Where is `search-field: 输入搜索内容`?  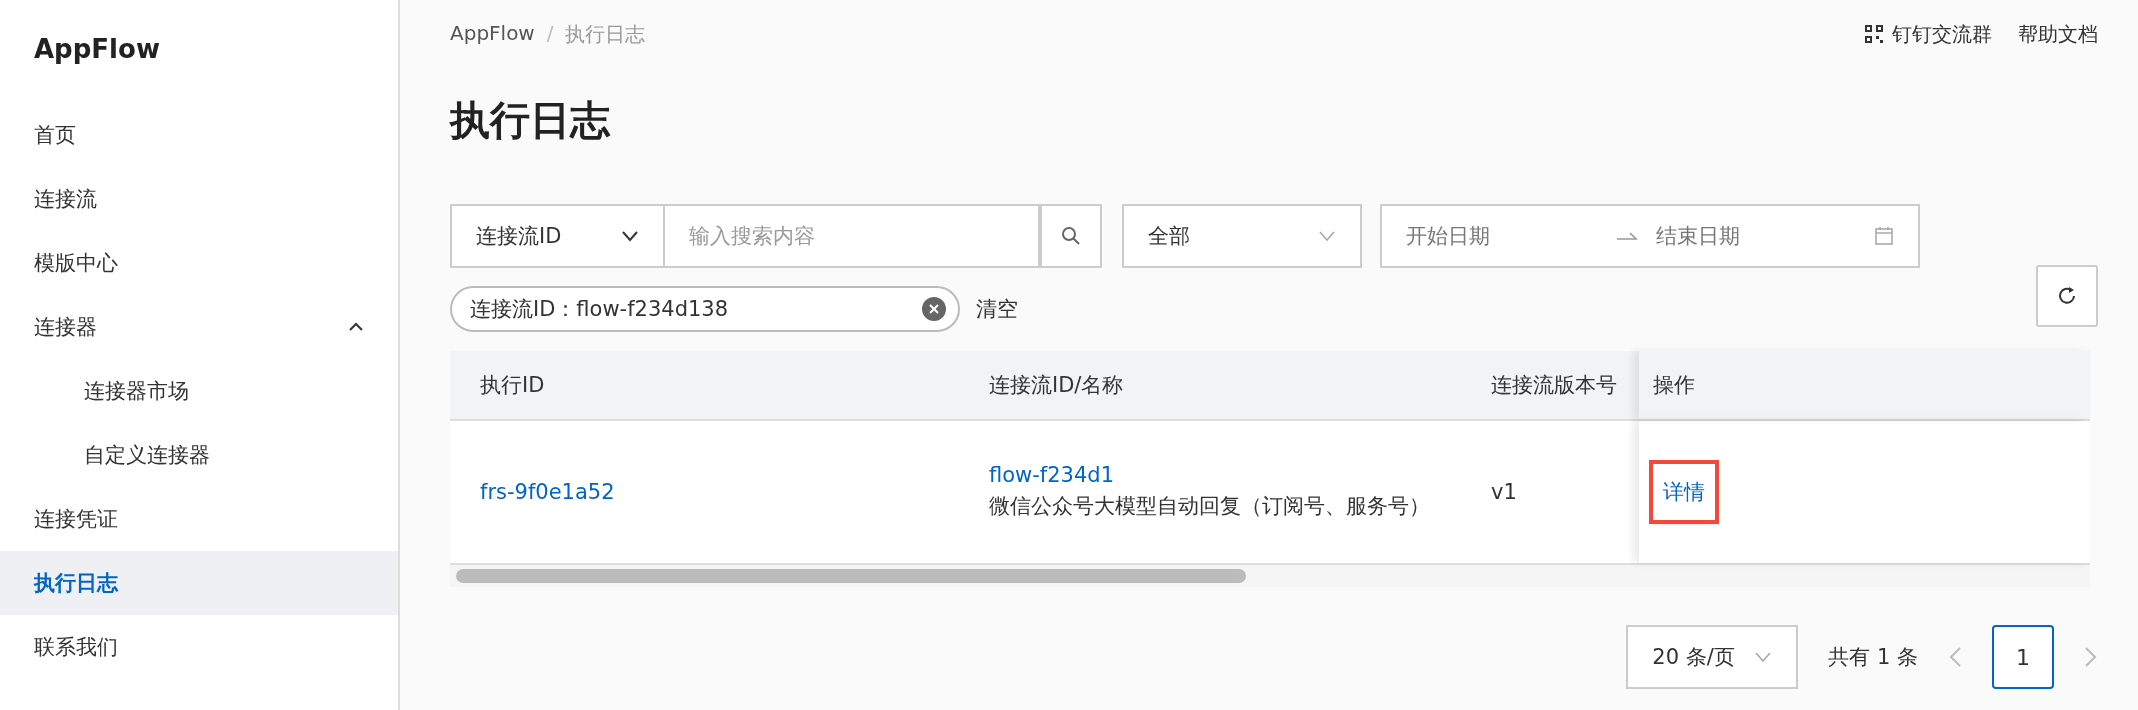
search-field: 输入搜索内容 is located at coordinates (852, 236).